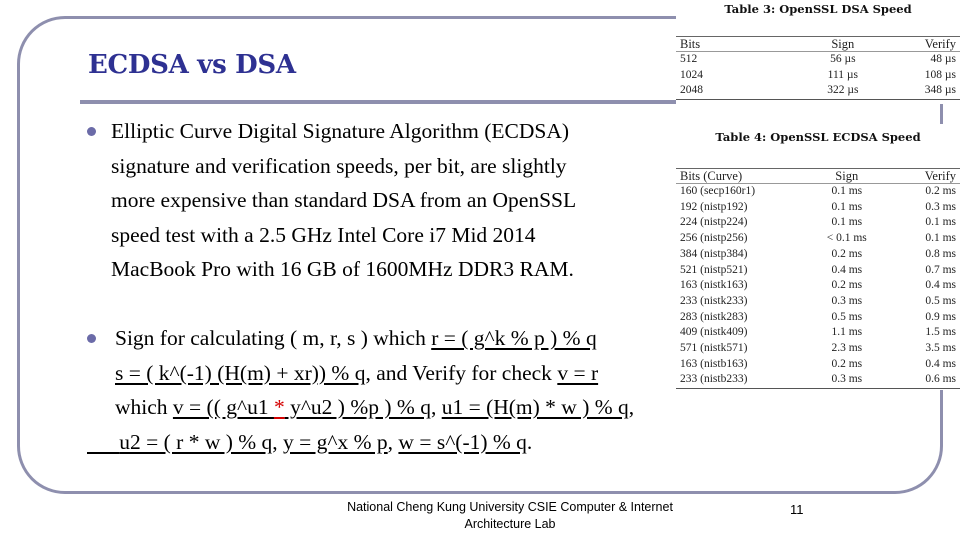 This screenshot has width=960, height=540. Describe the element at coordinates (714, 206) in the screenshot. I see `cell-bits: 192 (nistp192)` at that location.